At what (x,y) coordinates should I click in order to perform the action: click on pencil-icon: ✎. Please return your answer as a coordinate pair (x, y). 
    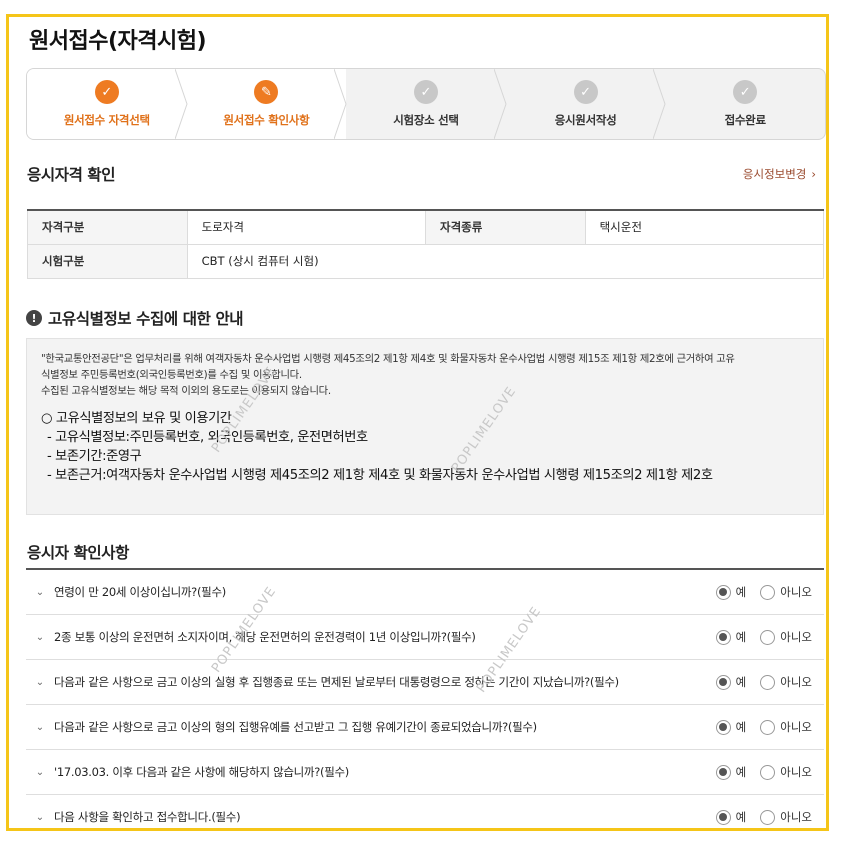
    Looking at the image, I should click on (266, 92).